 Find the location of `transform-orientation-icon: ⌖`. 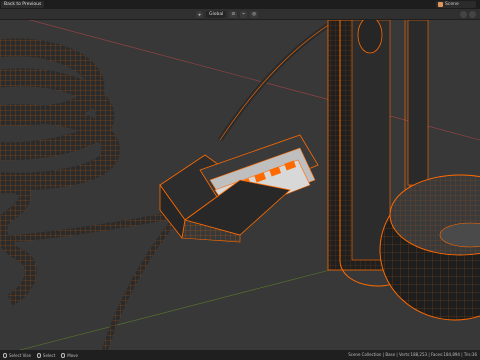

transform-orientation-icon: ⌖ is located at coordinates (199, 14).